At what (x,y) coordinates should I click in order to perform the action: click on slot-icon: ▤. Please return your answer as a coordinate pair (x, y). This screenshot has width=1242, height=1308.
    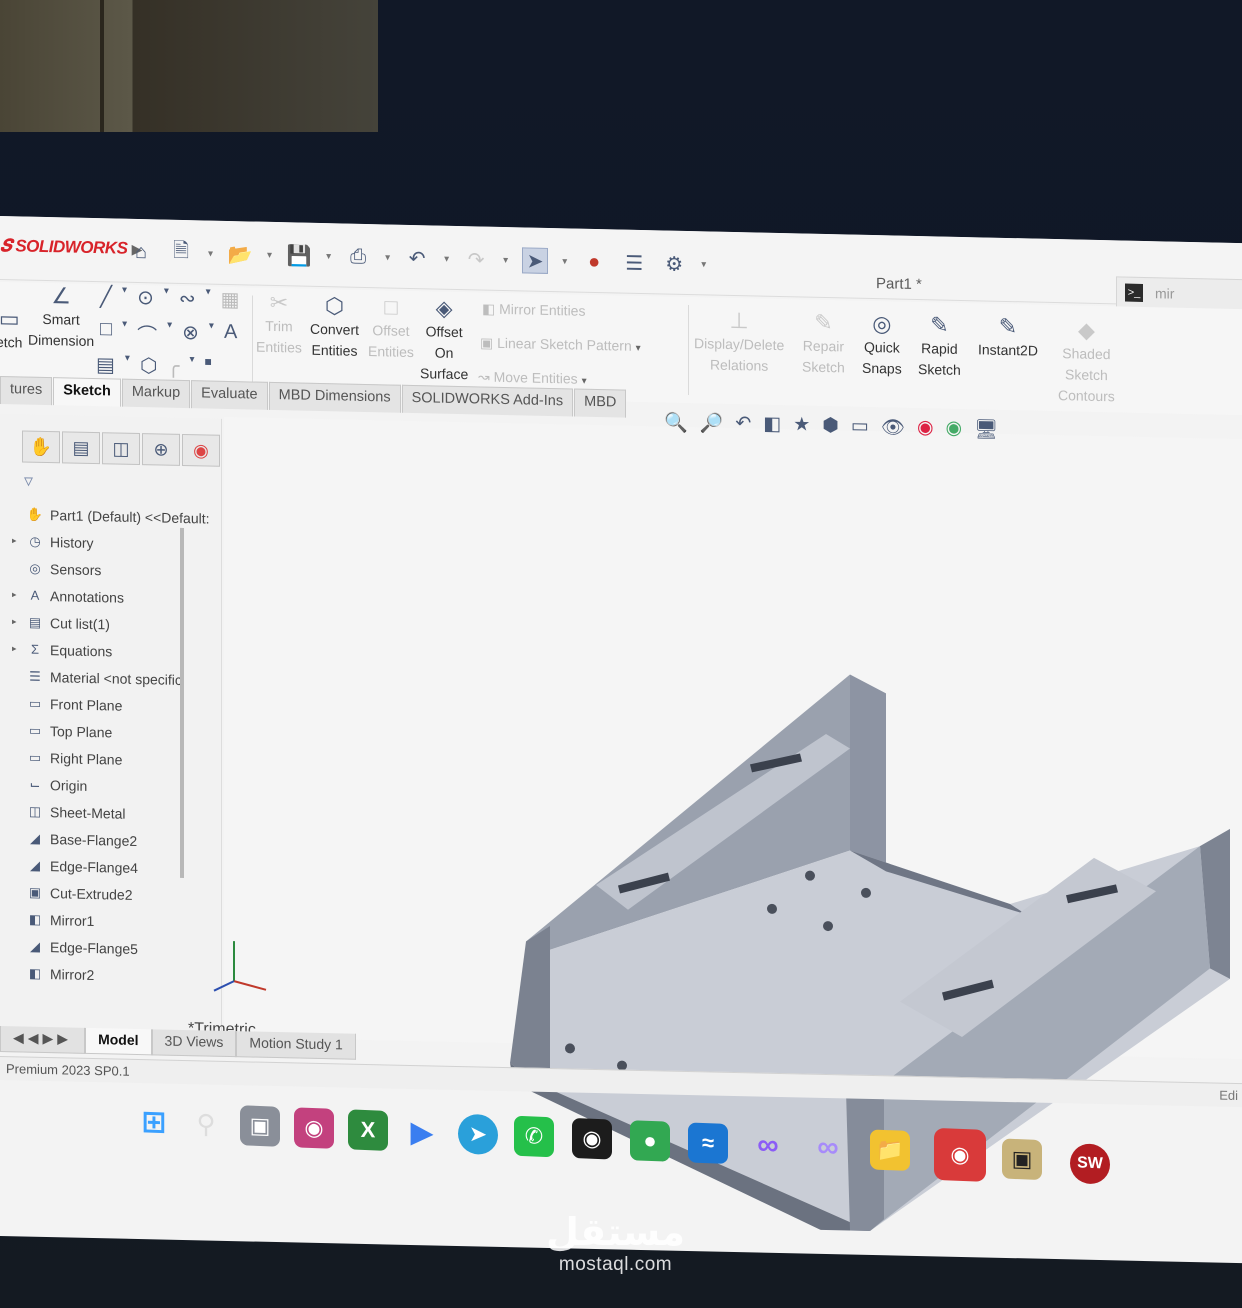
    Looking at the image, I should click on (105, 364).